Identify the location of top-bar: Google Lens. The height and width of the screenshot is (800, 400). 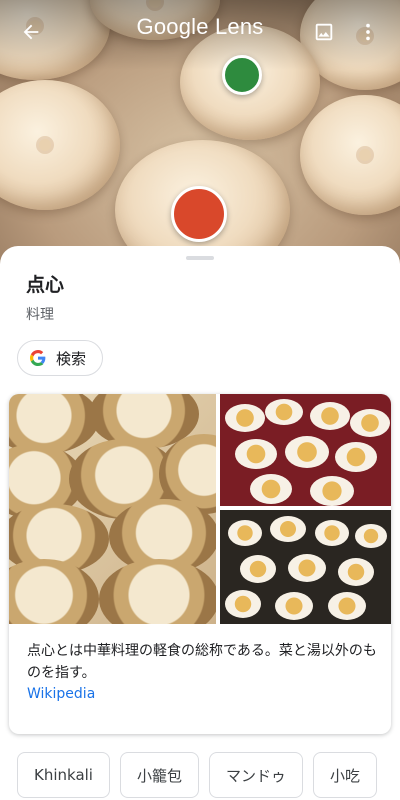
(200, 31).